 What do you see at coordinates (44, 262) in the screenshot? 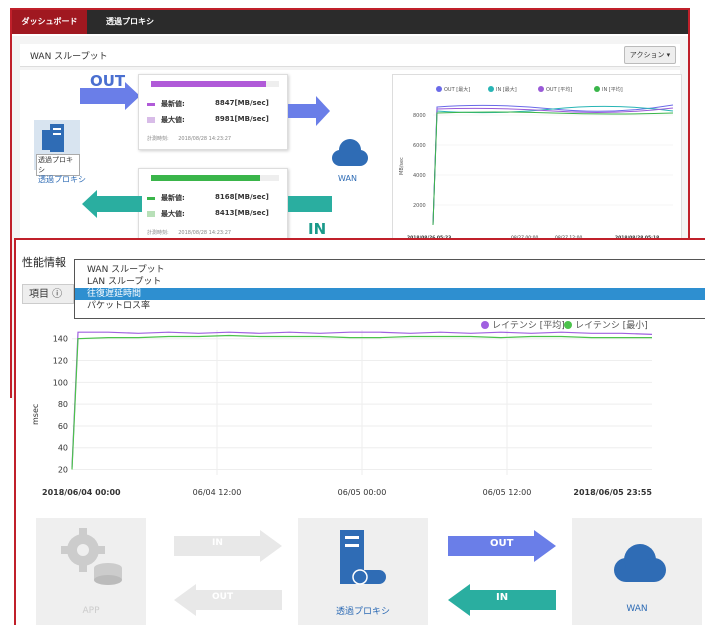
I see `perf-title: 性能情報` at bounding box center [44, 262].